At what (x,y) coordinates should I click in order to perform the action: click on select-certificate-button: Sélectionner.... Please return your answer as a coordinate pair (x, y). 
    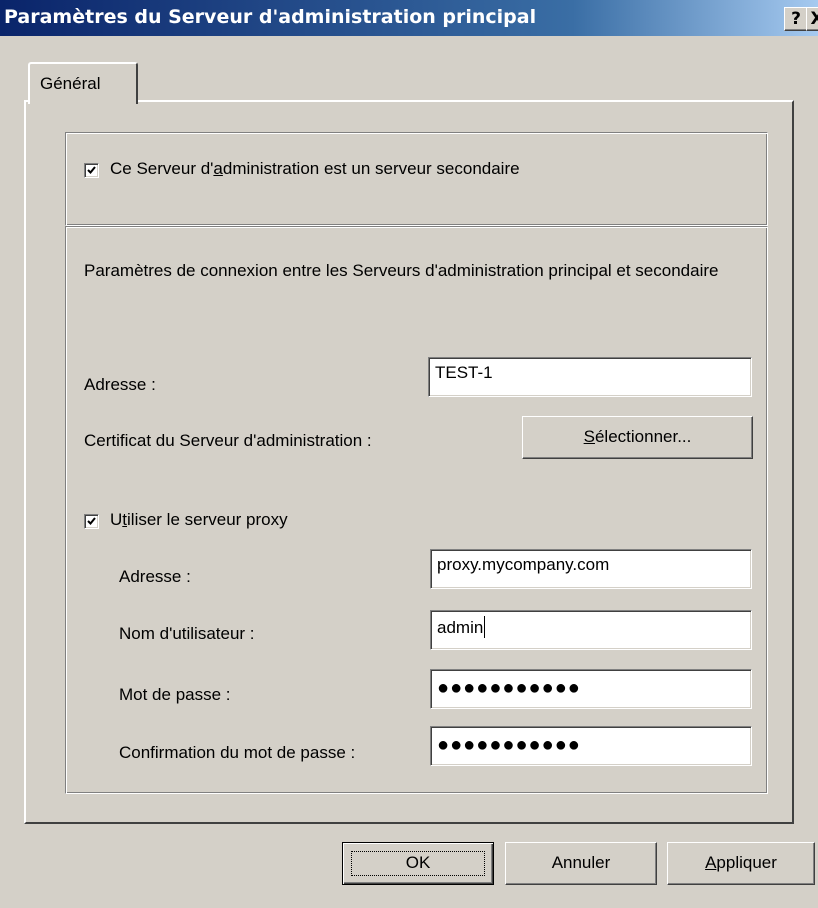
    Looking at the image, I should click on (637, 437).